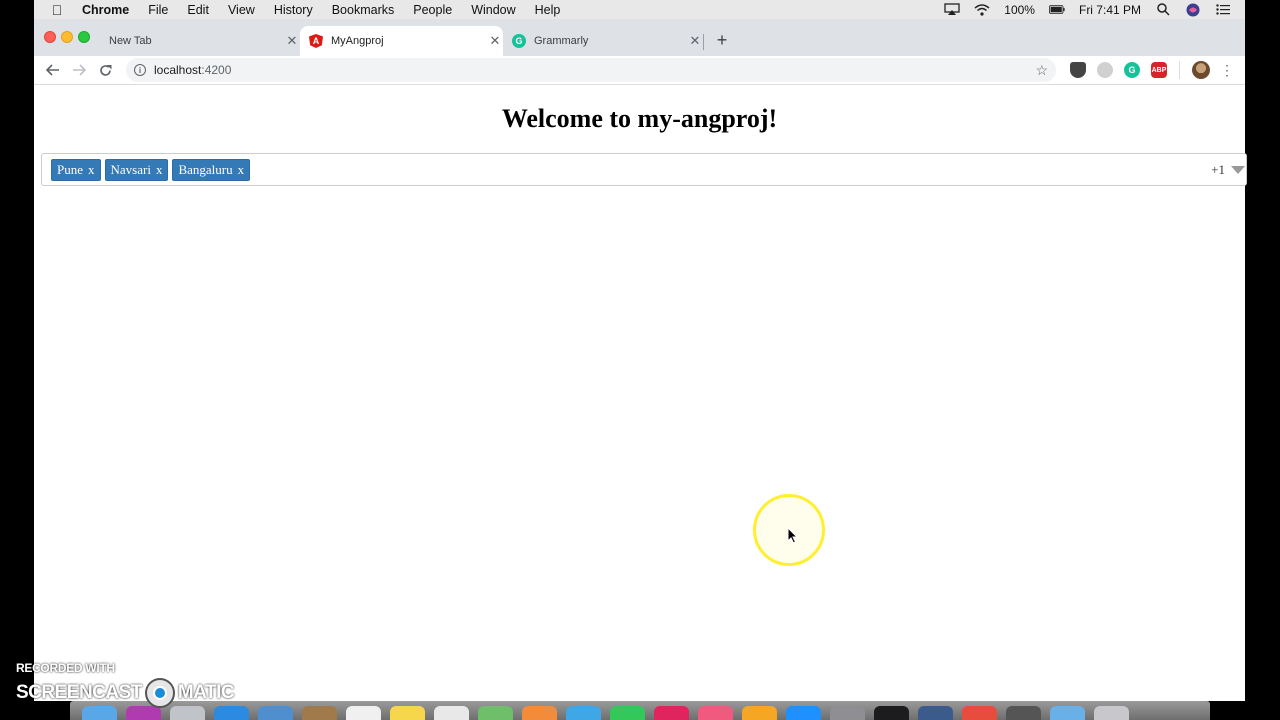  What do you see at coordinates (1179, 70) in the screenshot?
I see `toolbar-divider` at bounding box center [1179, 70].